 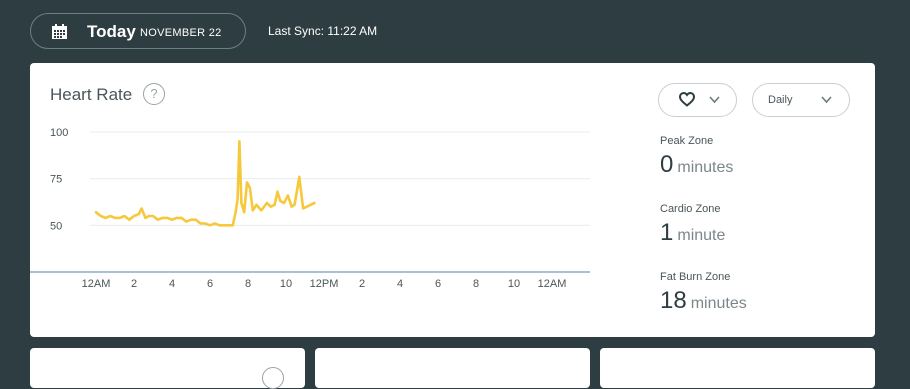 What do you see at coordinates (667, 164) in the screenshot?
I see `zone-number: 0` at bounding box center [667, 164].